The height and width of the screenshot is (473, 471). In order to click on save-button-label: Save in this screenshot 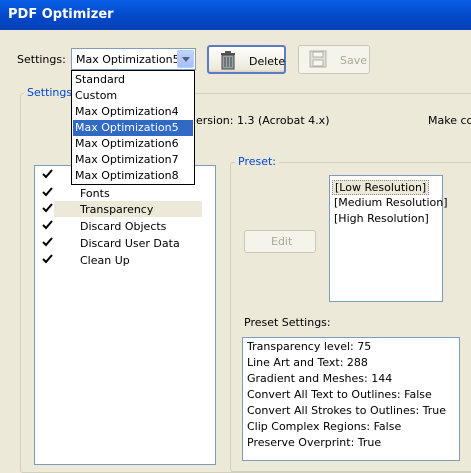, I will do `click(354, 60)`.